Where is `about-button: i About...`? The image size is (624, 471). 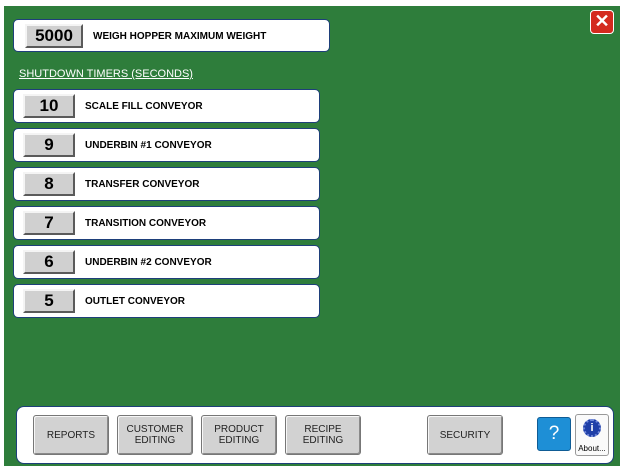 about-button: i About... is located at coordinates (592, 435).